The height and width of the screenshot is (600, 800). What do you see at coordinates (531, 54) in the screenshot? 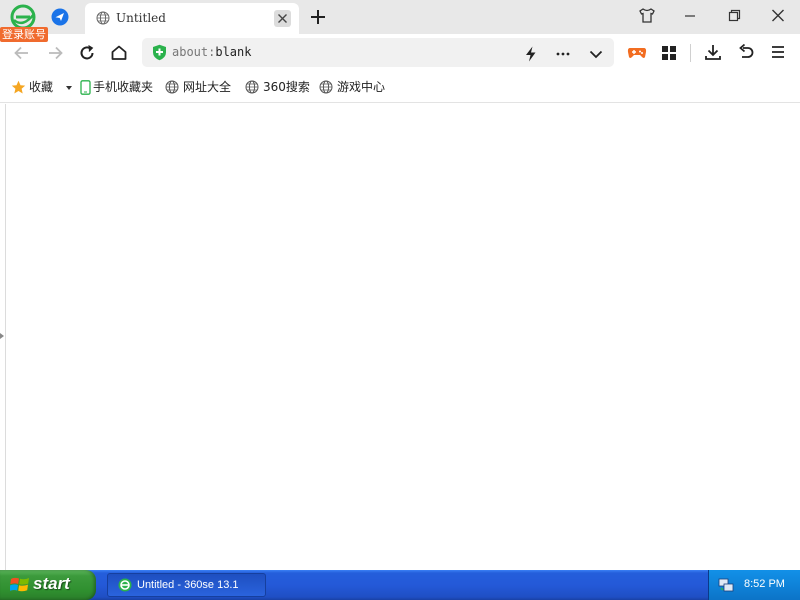
I see `lightning-icon` at bounding box center [531, 54].